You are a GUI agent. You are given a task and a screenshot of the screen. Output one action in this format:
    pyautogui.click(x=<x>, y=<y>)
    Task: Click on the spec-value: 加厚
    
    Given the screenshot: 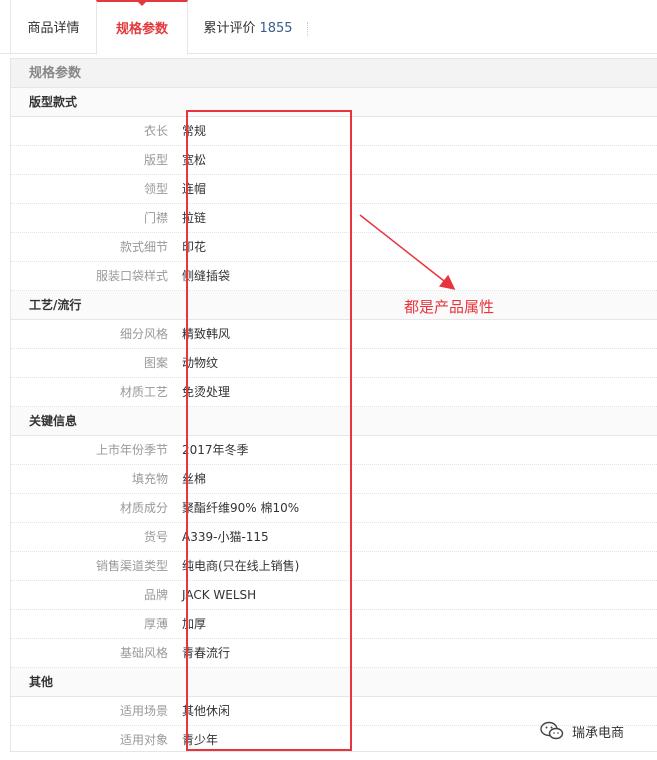 What is the action you would take?
    pyautogui.click(x=194, y=624)
    